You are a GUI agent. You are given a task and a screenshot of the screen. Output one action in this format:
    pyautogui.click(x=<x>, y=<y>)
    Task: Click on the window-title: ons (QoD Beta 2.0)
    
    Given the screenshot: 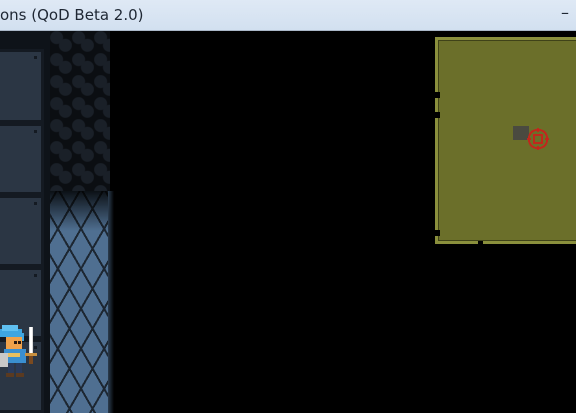 What is the action you would take?
    pyautogui.click(x=72, y=15)
    